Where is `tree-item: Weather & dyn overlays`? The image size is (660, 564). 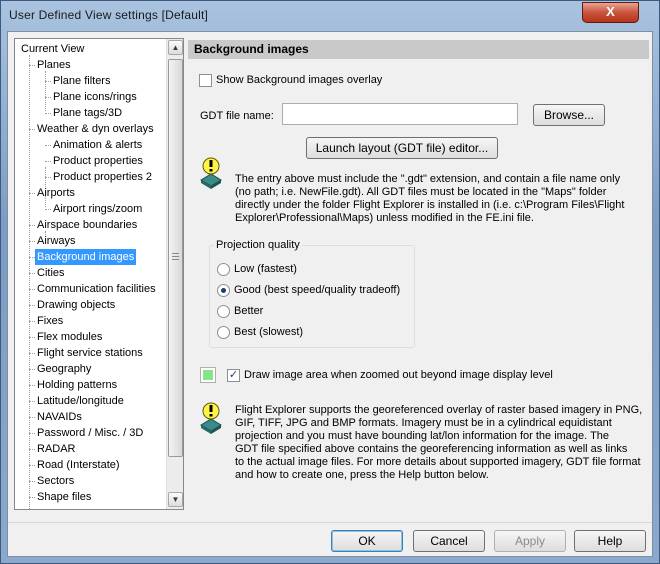 tree-item: Weather & dyn overlays is located at coordinates (90, 129).